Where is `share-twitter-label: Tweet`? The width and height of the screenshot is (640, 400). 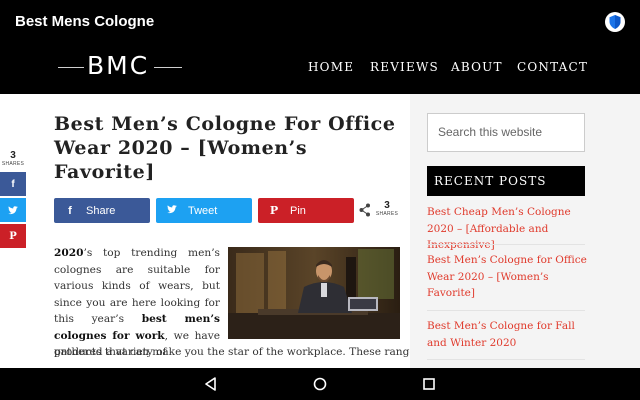 share-twitter-label: Tweet is located at coordinates (203, 210).